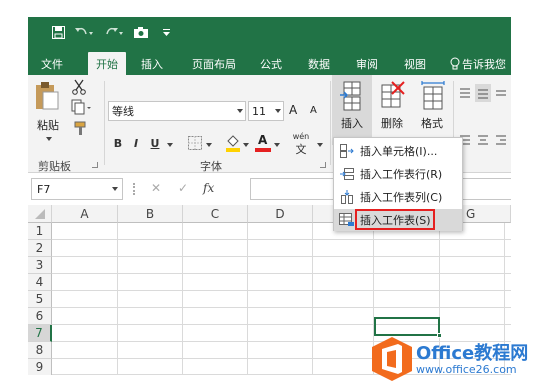  I want to click on borders-icon, so click(195, 143).